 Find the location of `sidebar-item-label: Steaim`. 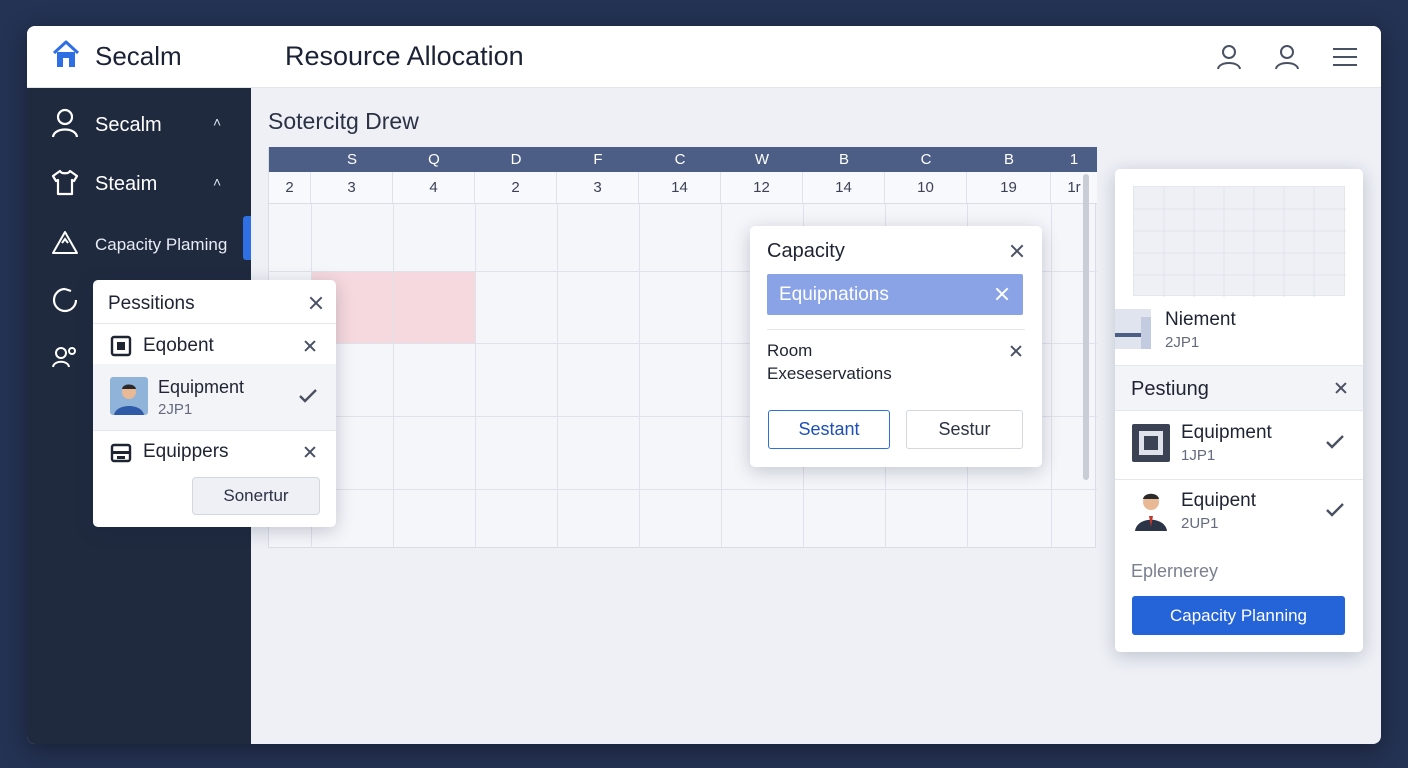

sidebar-item-label: Steaim is located at coordinates (126, 184).